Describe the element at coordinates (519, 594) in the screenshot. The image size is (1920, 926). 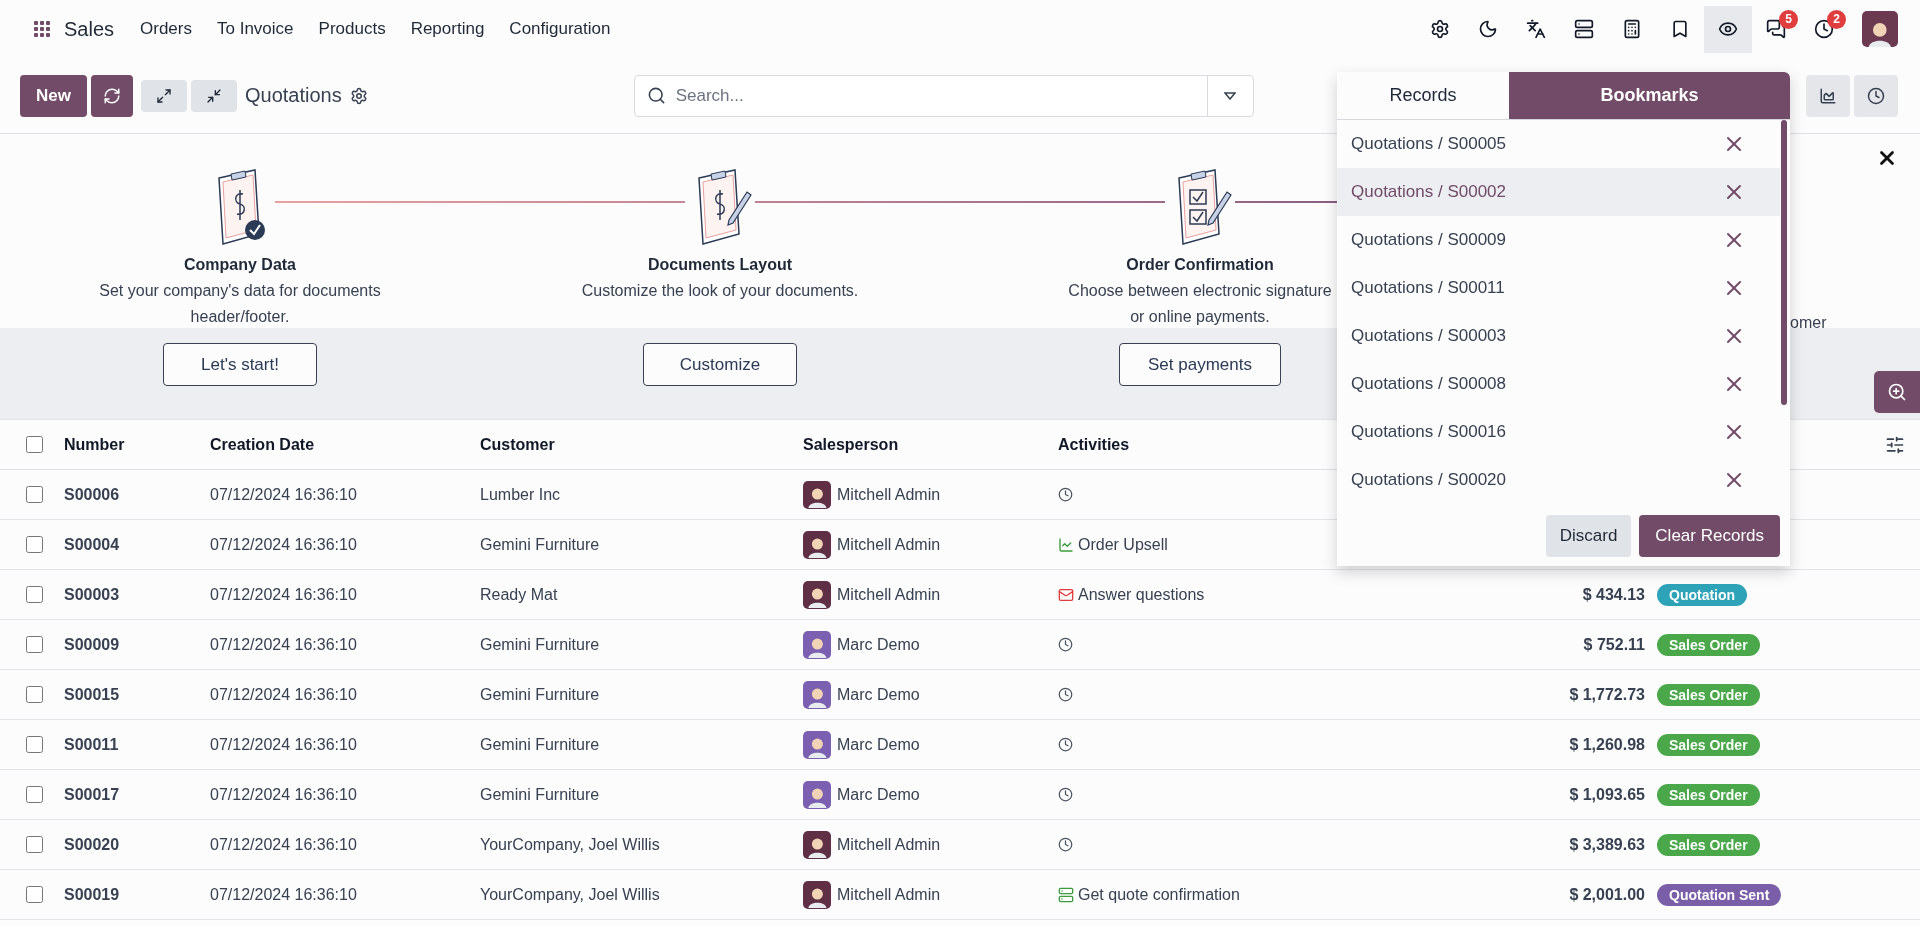
I see `table-cell-text: Ready Mat` at that location.